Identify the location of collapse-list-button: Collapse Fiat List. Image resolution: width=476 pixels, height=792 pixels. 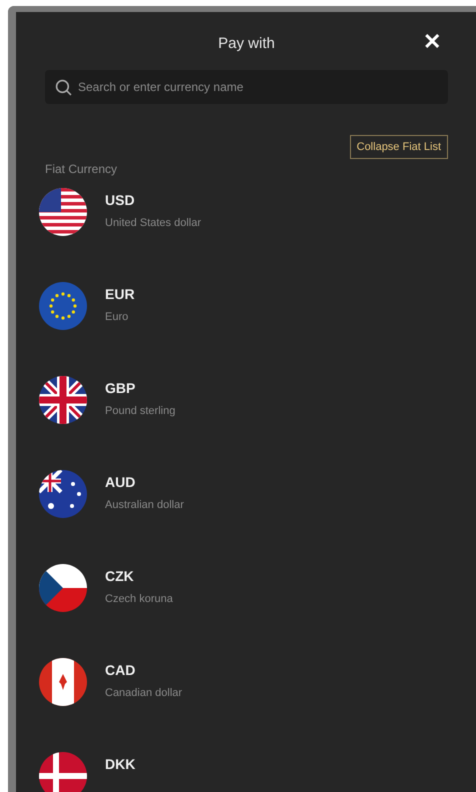
(399, 147).